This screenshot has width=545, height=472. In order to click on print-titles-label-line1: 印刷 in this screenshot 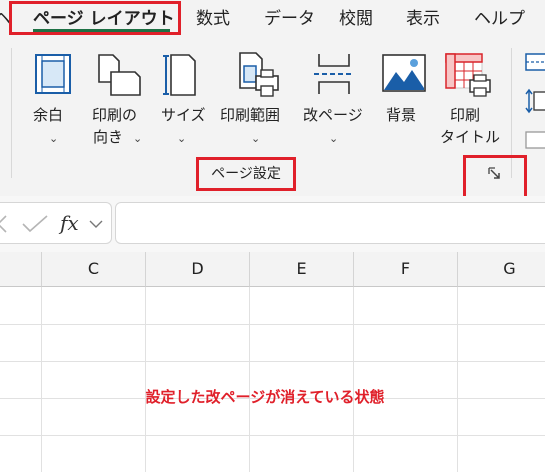, I will do `click(465, 115)`.